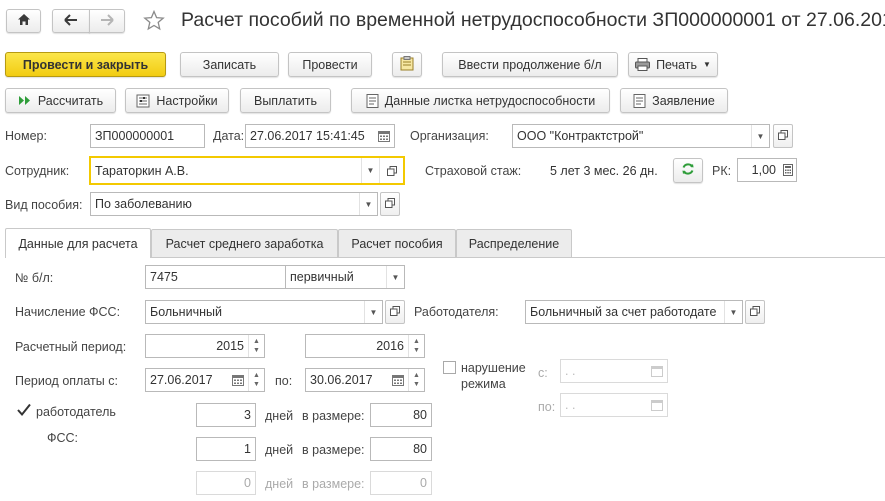 The height and width of the screenshot is (501, 885). I want to click on pct-value-3: 0, so click(423, 483).